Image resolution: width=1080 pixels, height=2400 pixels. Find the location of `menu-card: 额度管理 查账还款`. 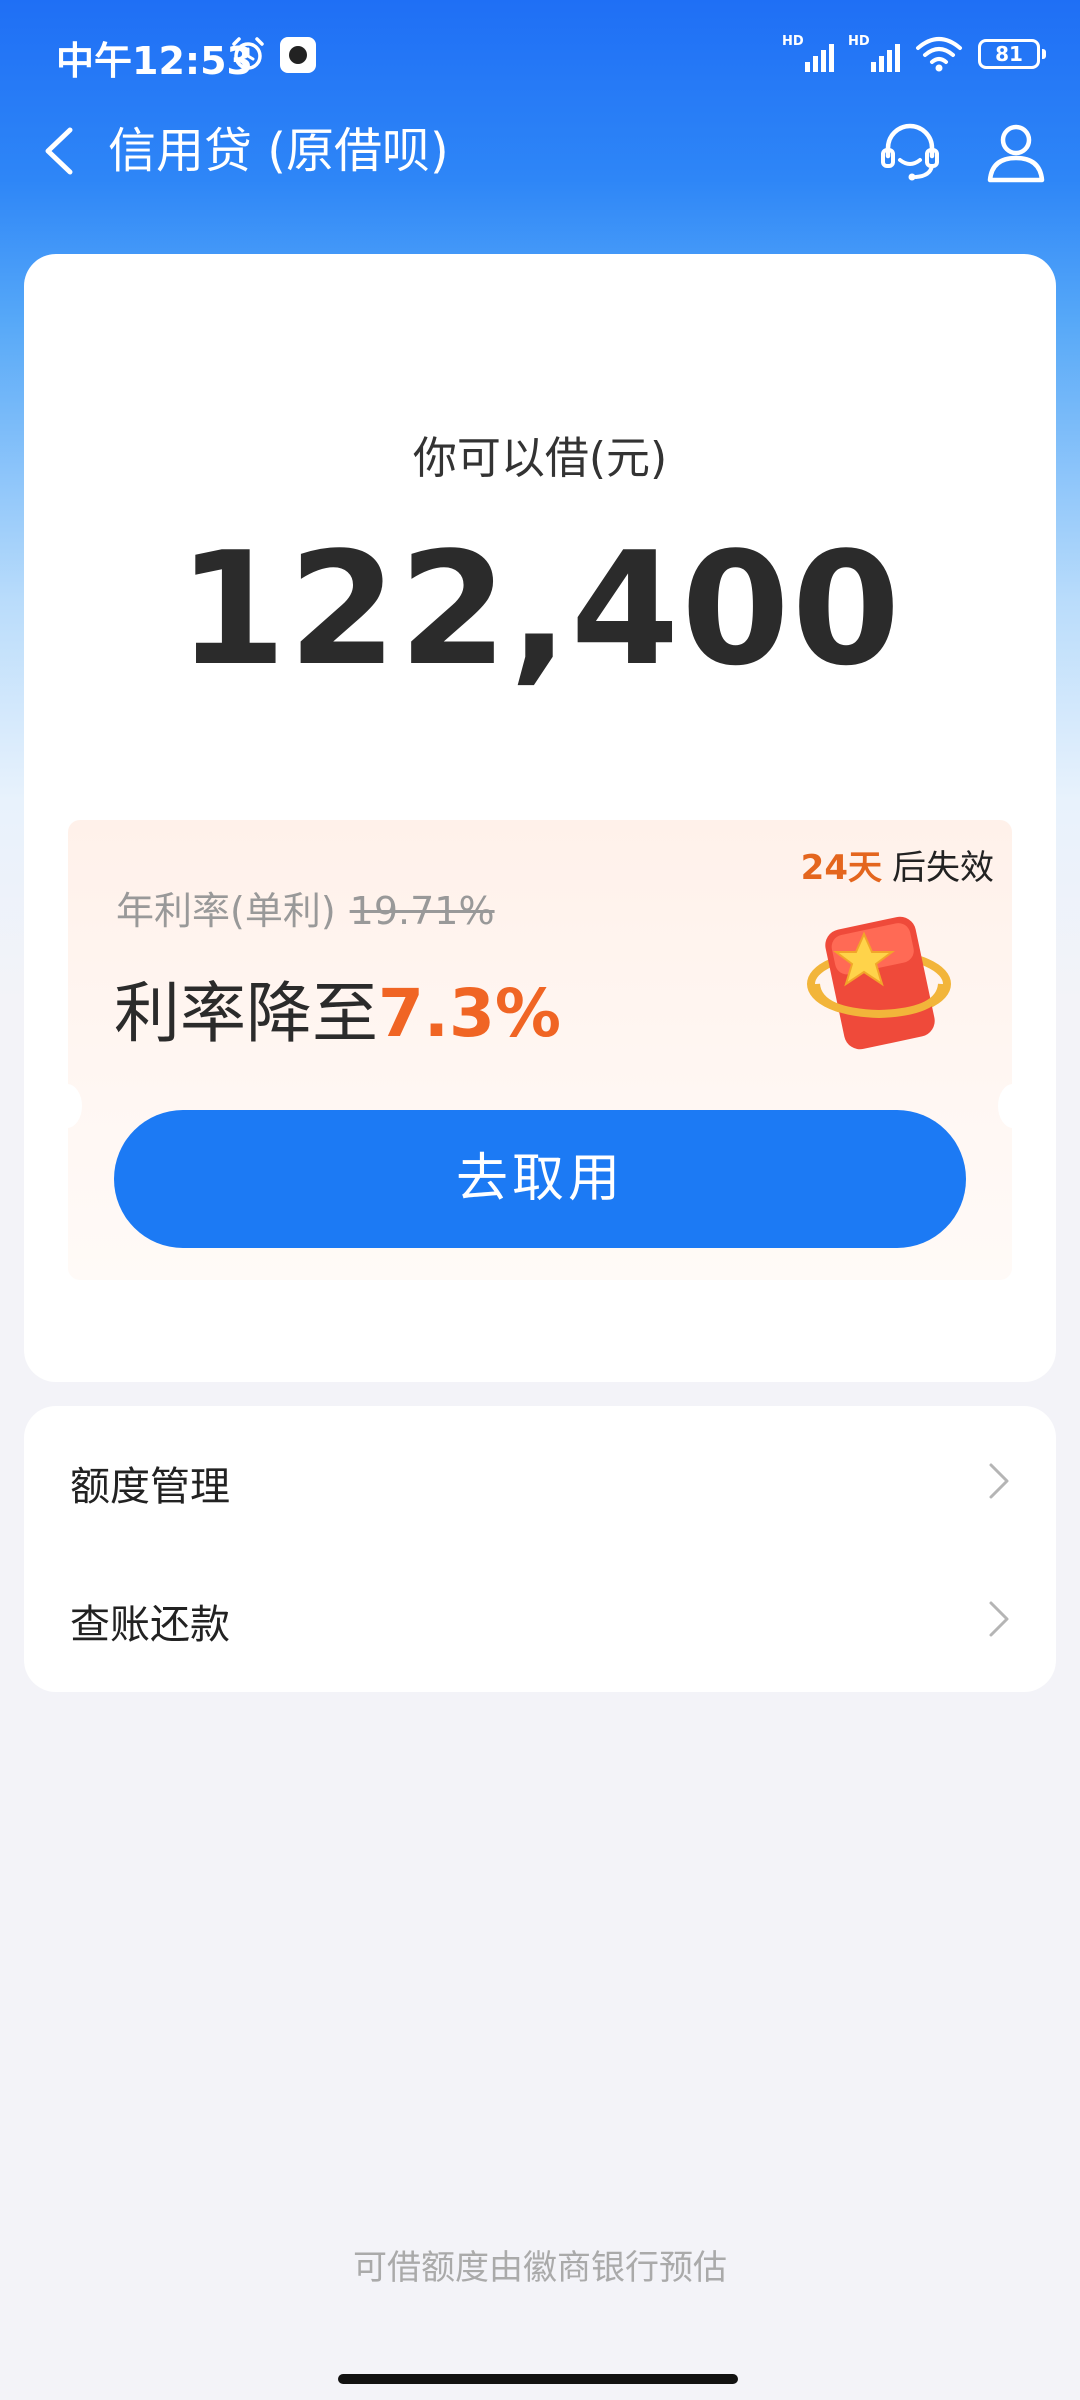

menu-card: 额度管理 查账还款 is located at coordinates (540, 1549).